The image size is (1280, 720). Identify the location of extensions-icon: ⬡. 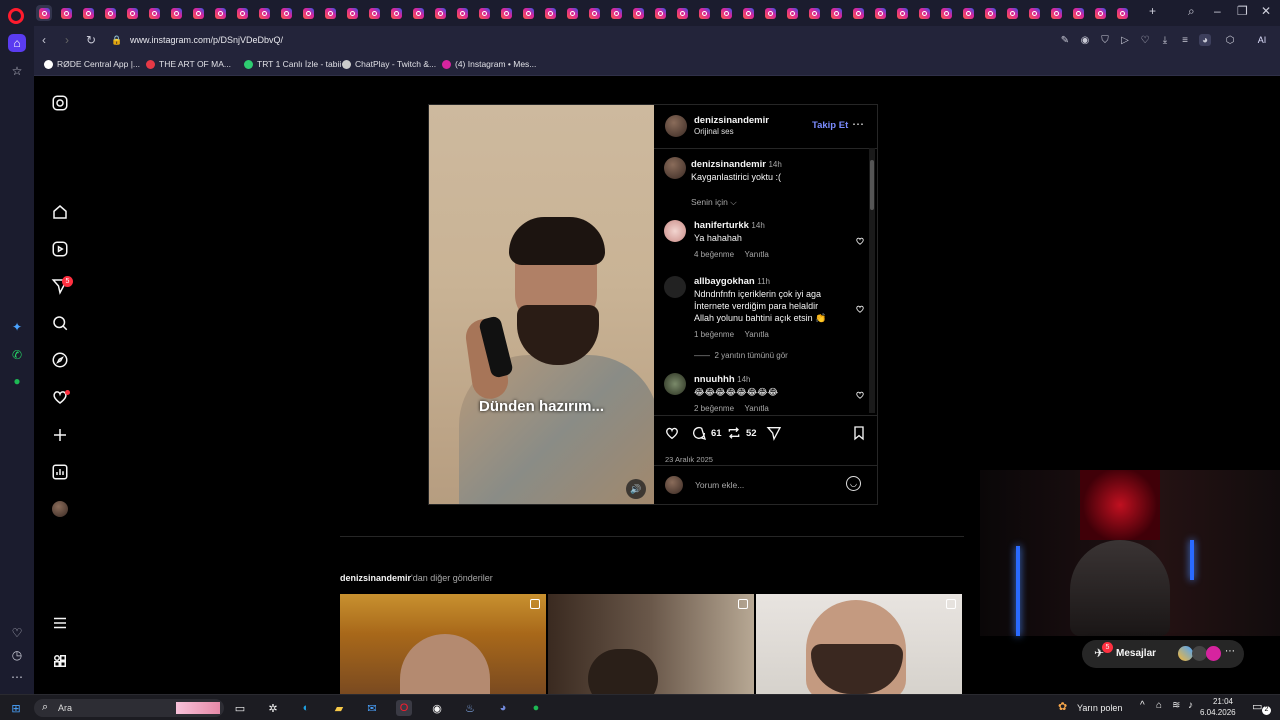
(1230, 40).